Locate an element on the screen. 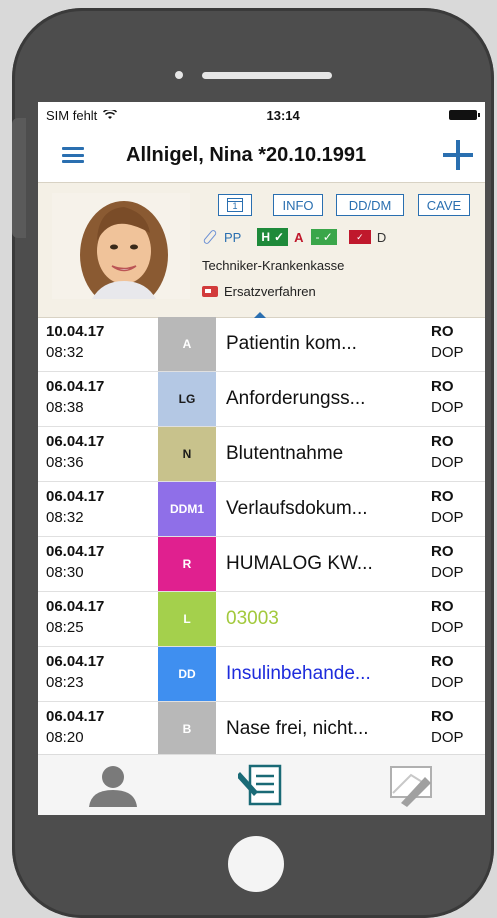  card-icon is located at coordinates (210, 291).